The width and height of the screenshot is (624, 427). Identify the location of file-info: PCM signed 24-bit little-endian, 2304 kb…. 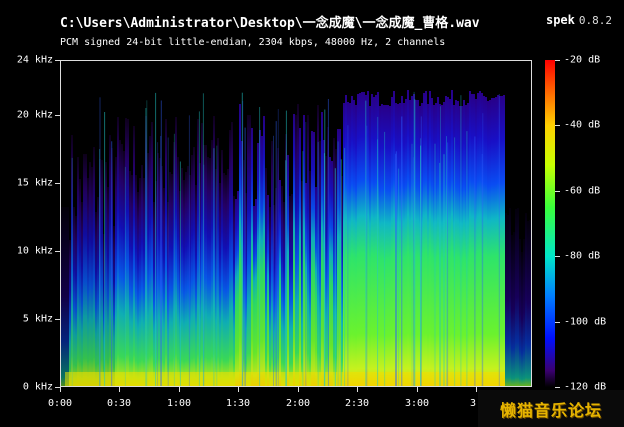
(253, 42).